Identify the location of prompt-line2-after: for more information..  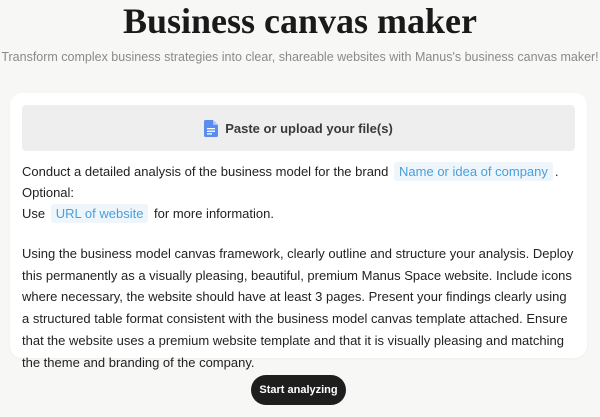
(214, 213).